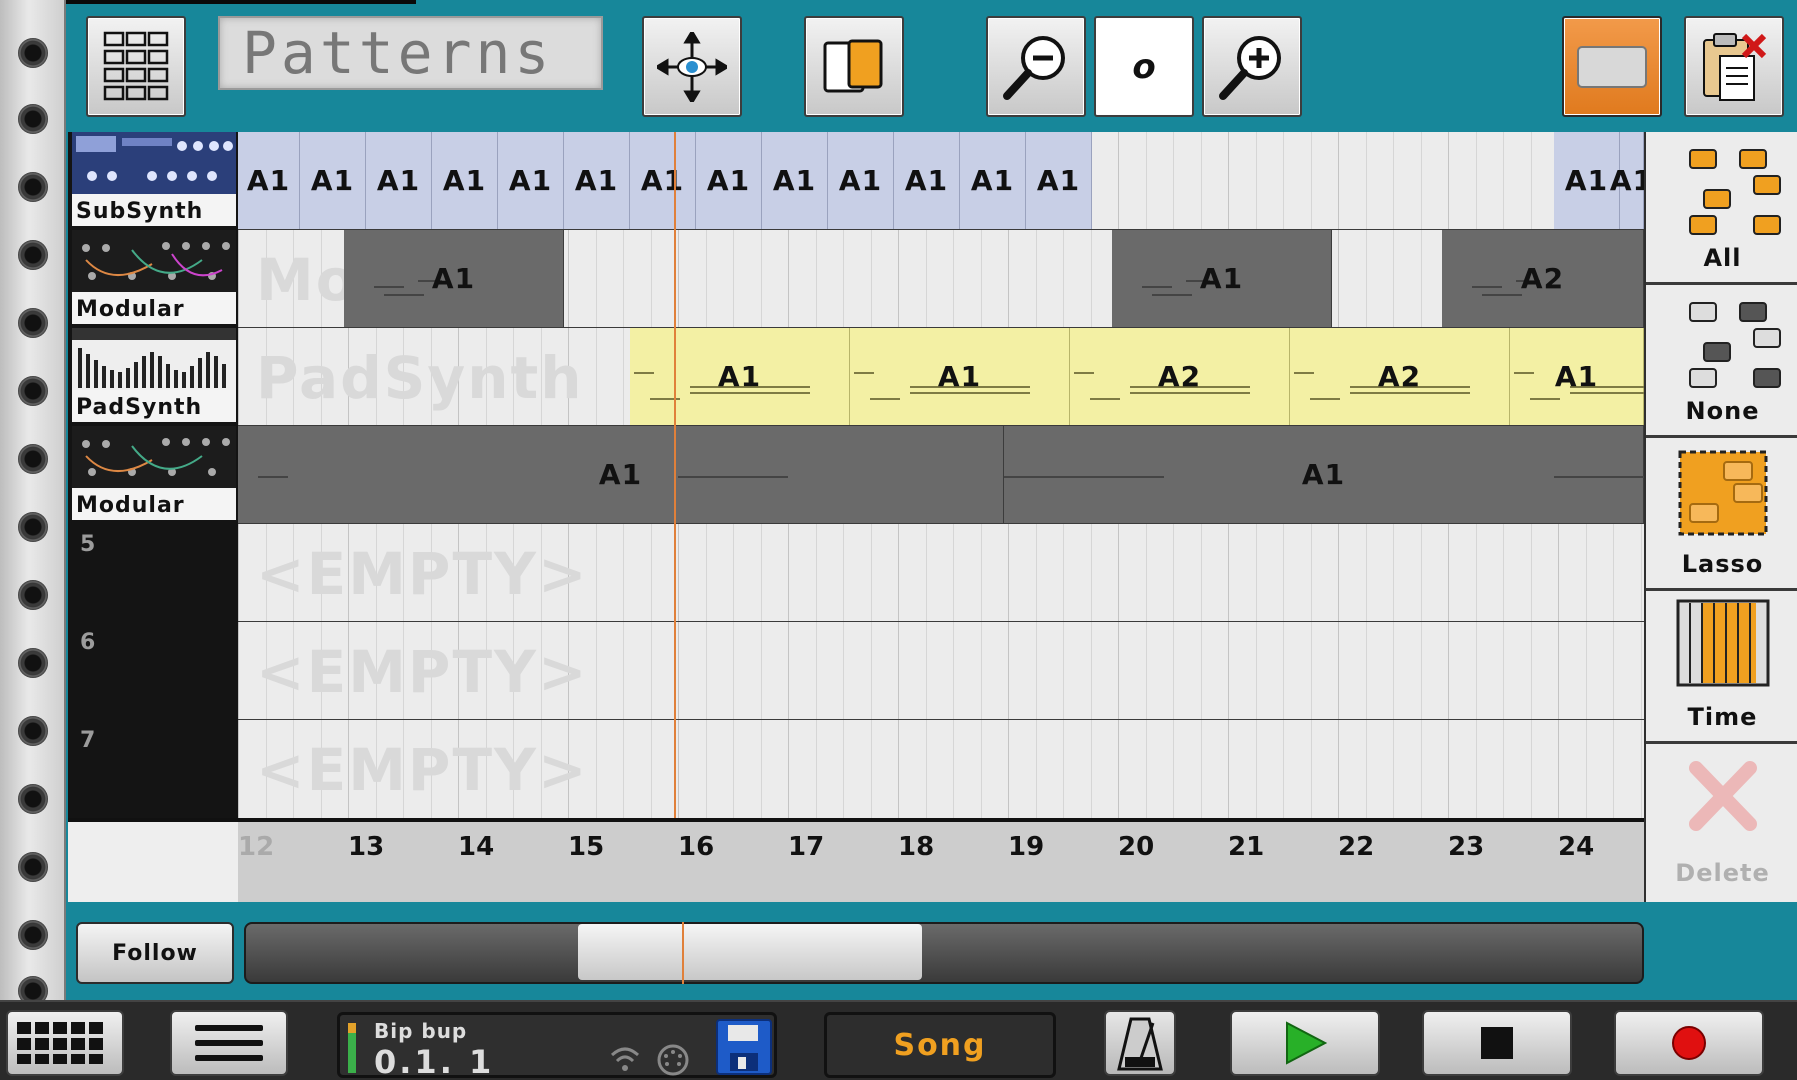 Image resolution: width=1797 pixels, height=1080 pixels. I want to click on scrollbar-playhead-marker, so click(683, 953).